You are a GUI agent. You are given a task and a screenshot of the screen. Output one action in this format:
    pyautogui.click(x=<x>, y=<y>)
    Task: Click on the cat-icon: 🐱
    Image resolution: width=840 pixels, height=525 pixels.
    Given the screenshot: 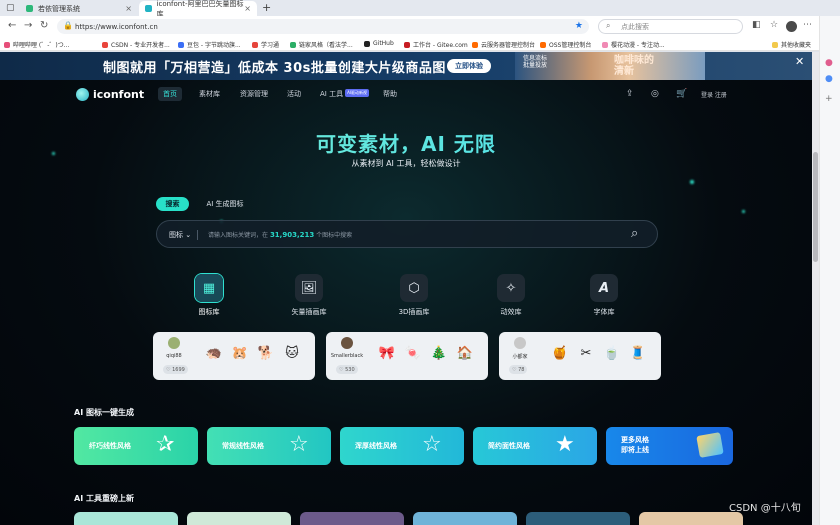 What is the action you would take?
    pyautogui.click(x=292, y=354)
    